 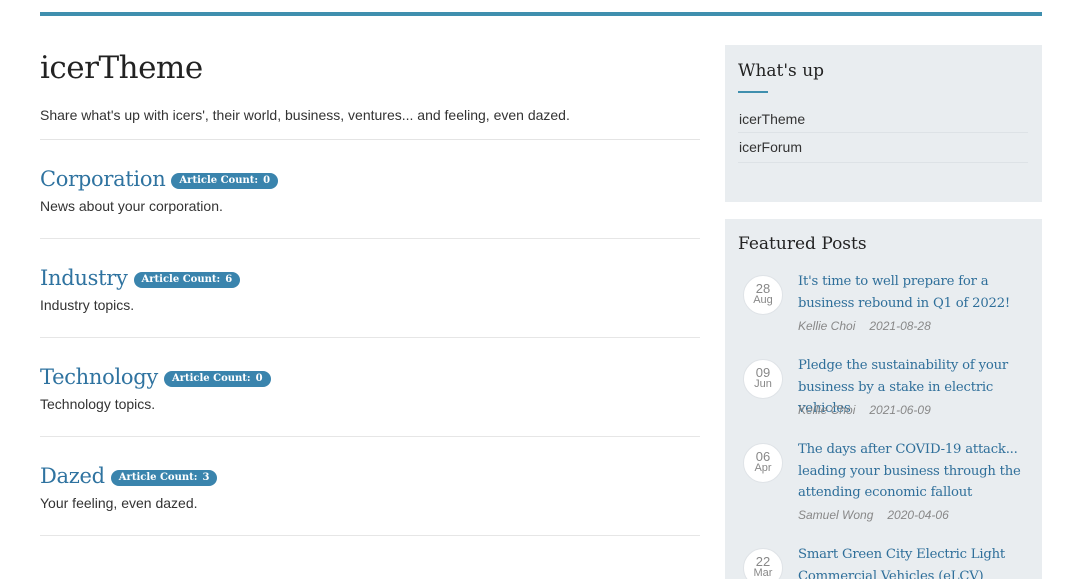 What do you see at coordinates (99, 377) in the screenshot?
I see `category-link: Technology` at bounding box center [99, 377].